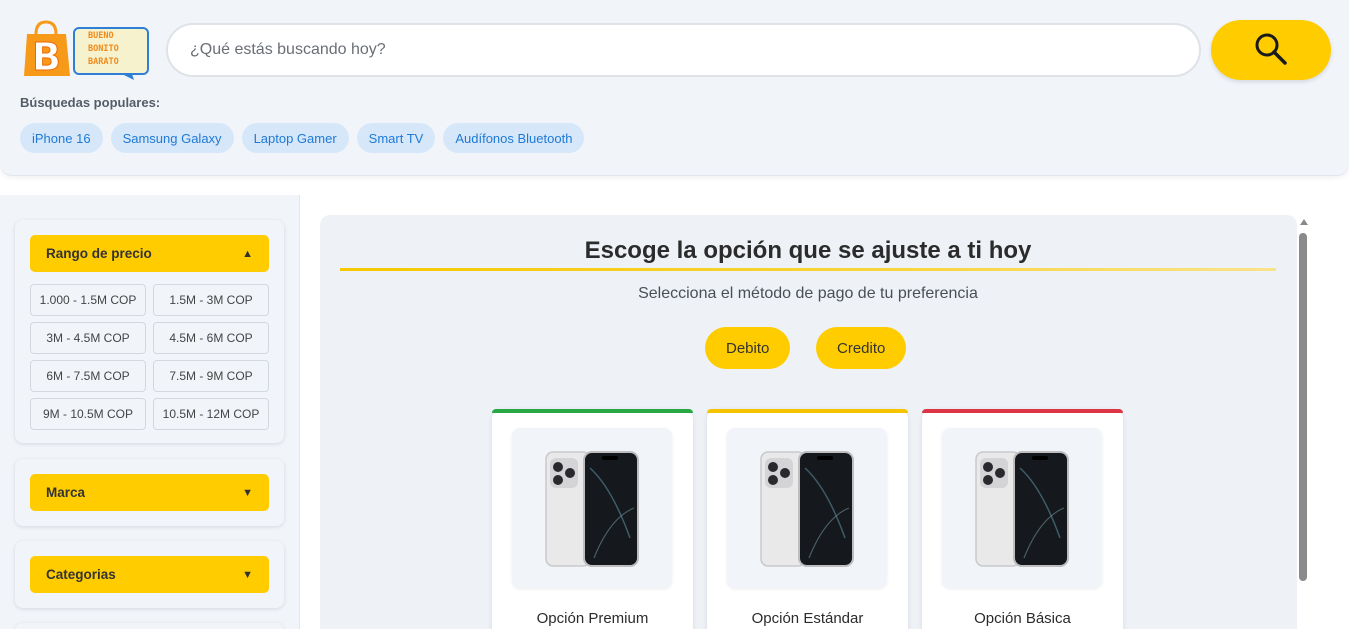  What do you see at coordinates (211, 414) in the screenshot?
I see `price-range-option: 10.5M - 12M COP` at bounding box center [211, 414].